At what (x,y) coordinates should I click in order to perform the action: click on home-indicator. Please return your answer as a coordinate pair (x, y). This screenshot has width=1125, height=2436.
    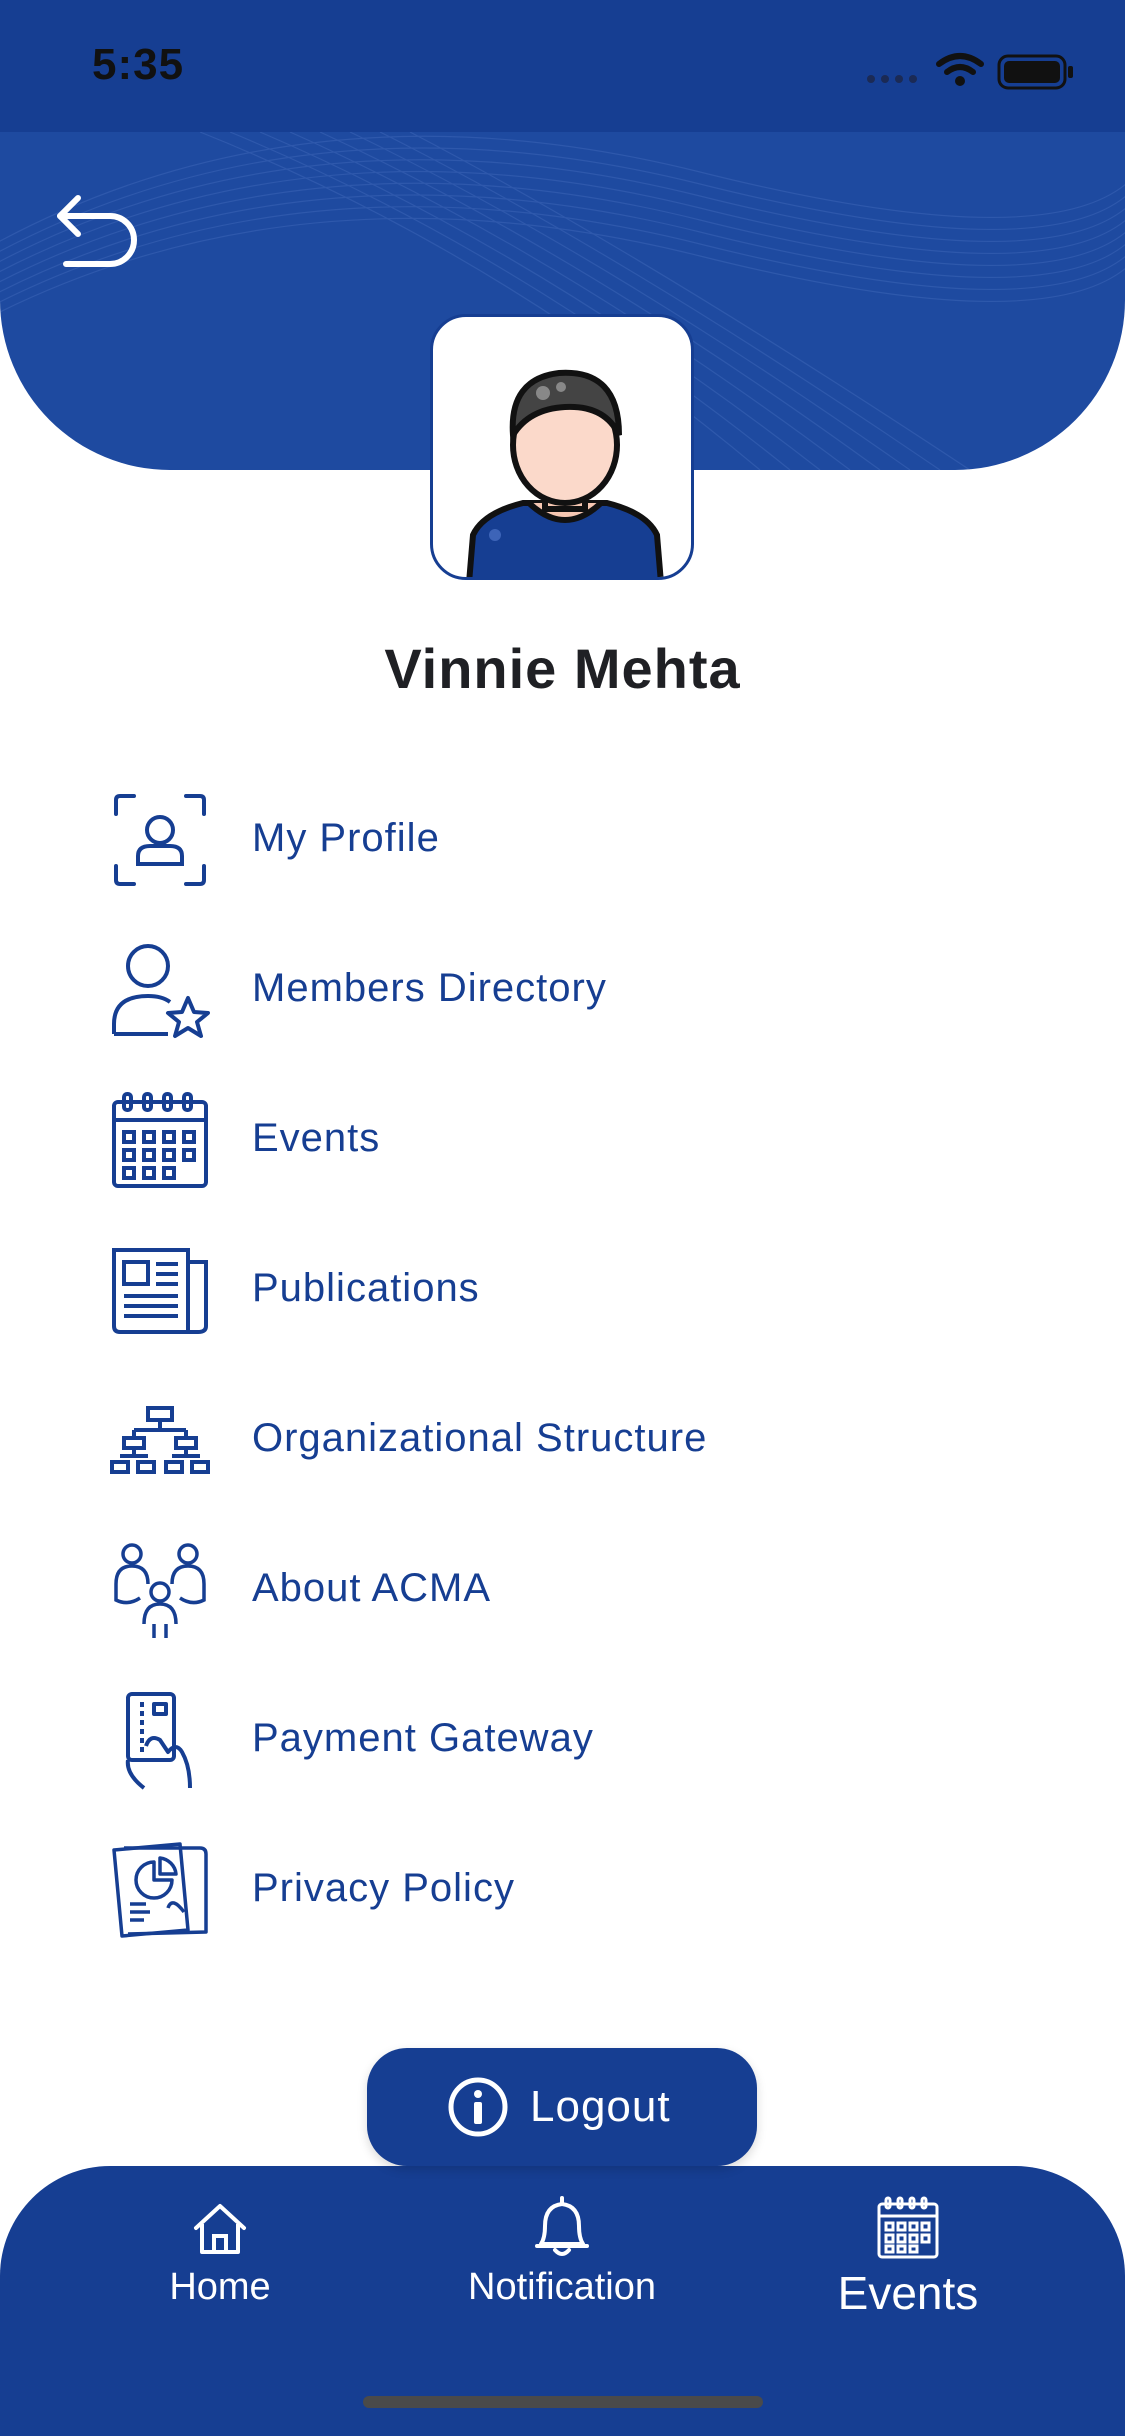
    Looking at the image, I should click on (563, 2402).